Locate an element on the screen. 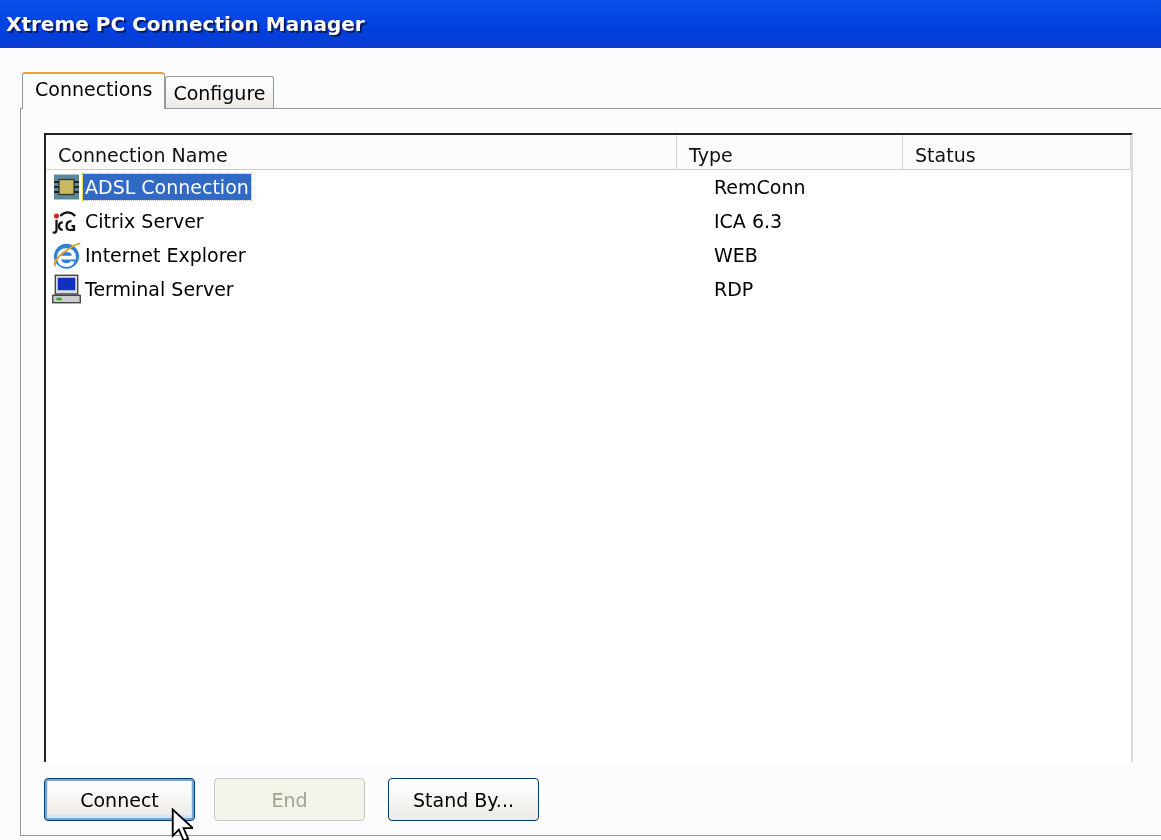 This screenshot has width=1161, height=840. computer-icon is located at coordinates (66, 289).